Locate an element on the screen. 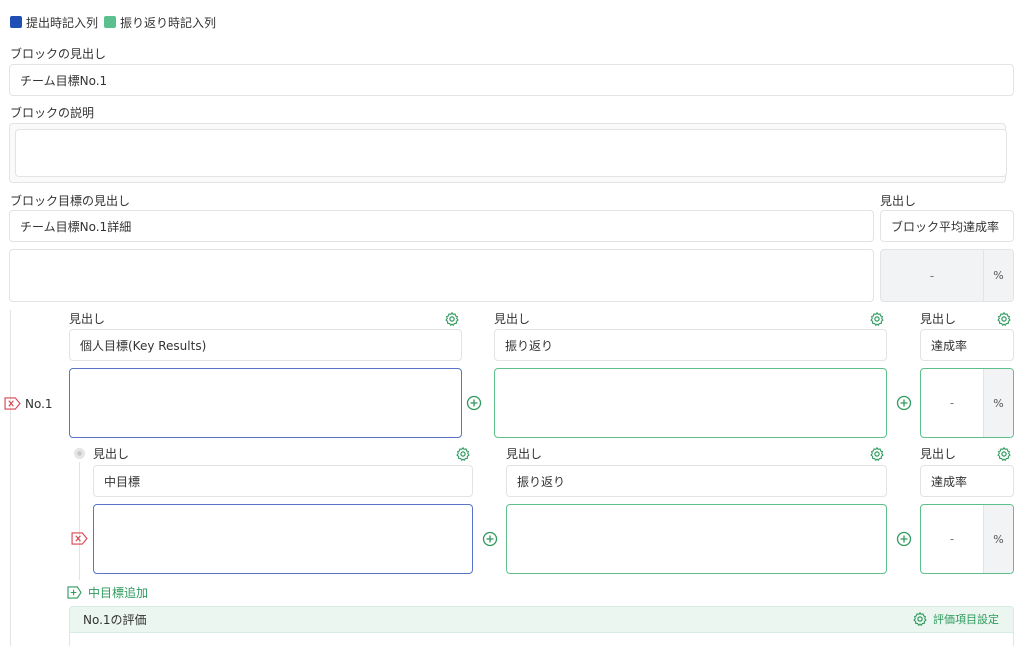 This screenshot has width=1034, height=646. block-goal-heading-input: チーム目標No.1詳細 is located at coordinates (441, 226).